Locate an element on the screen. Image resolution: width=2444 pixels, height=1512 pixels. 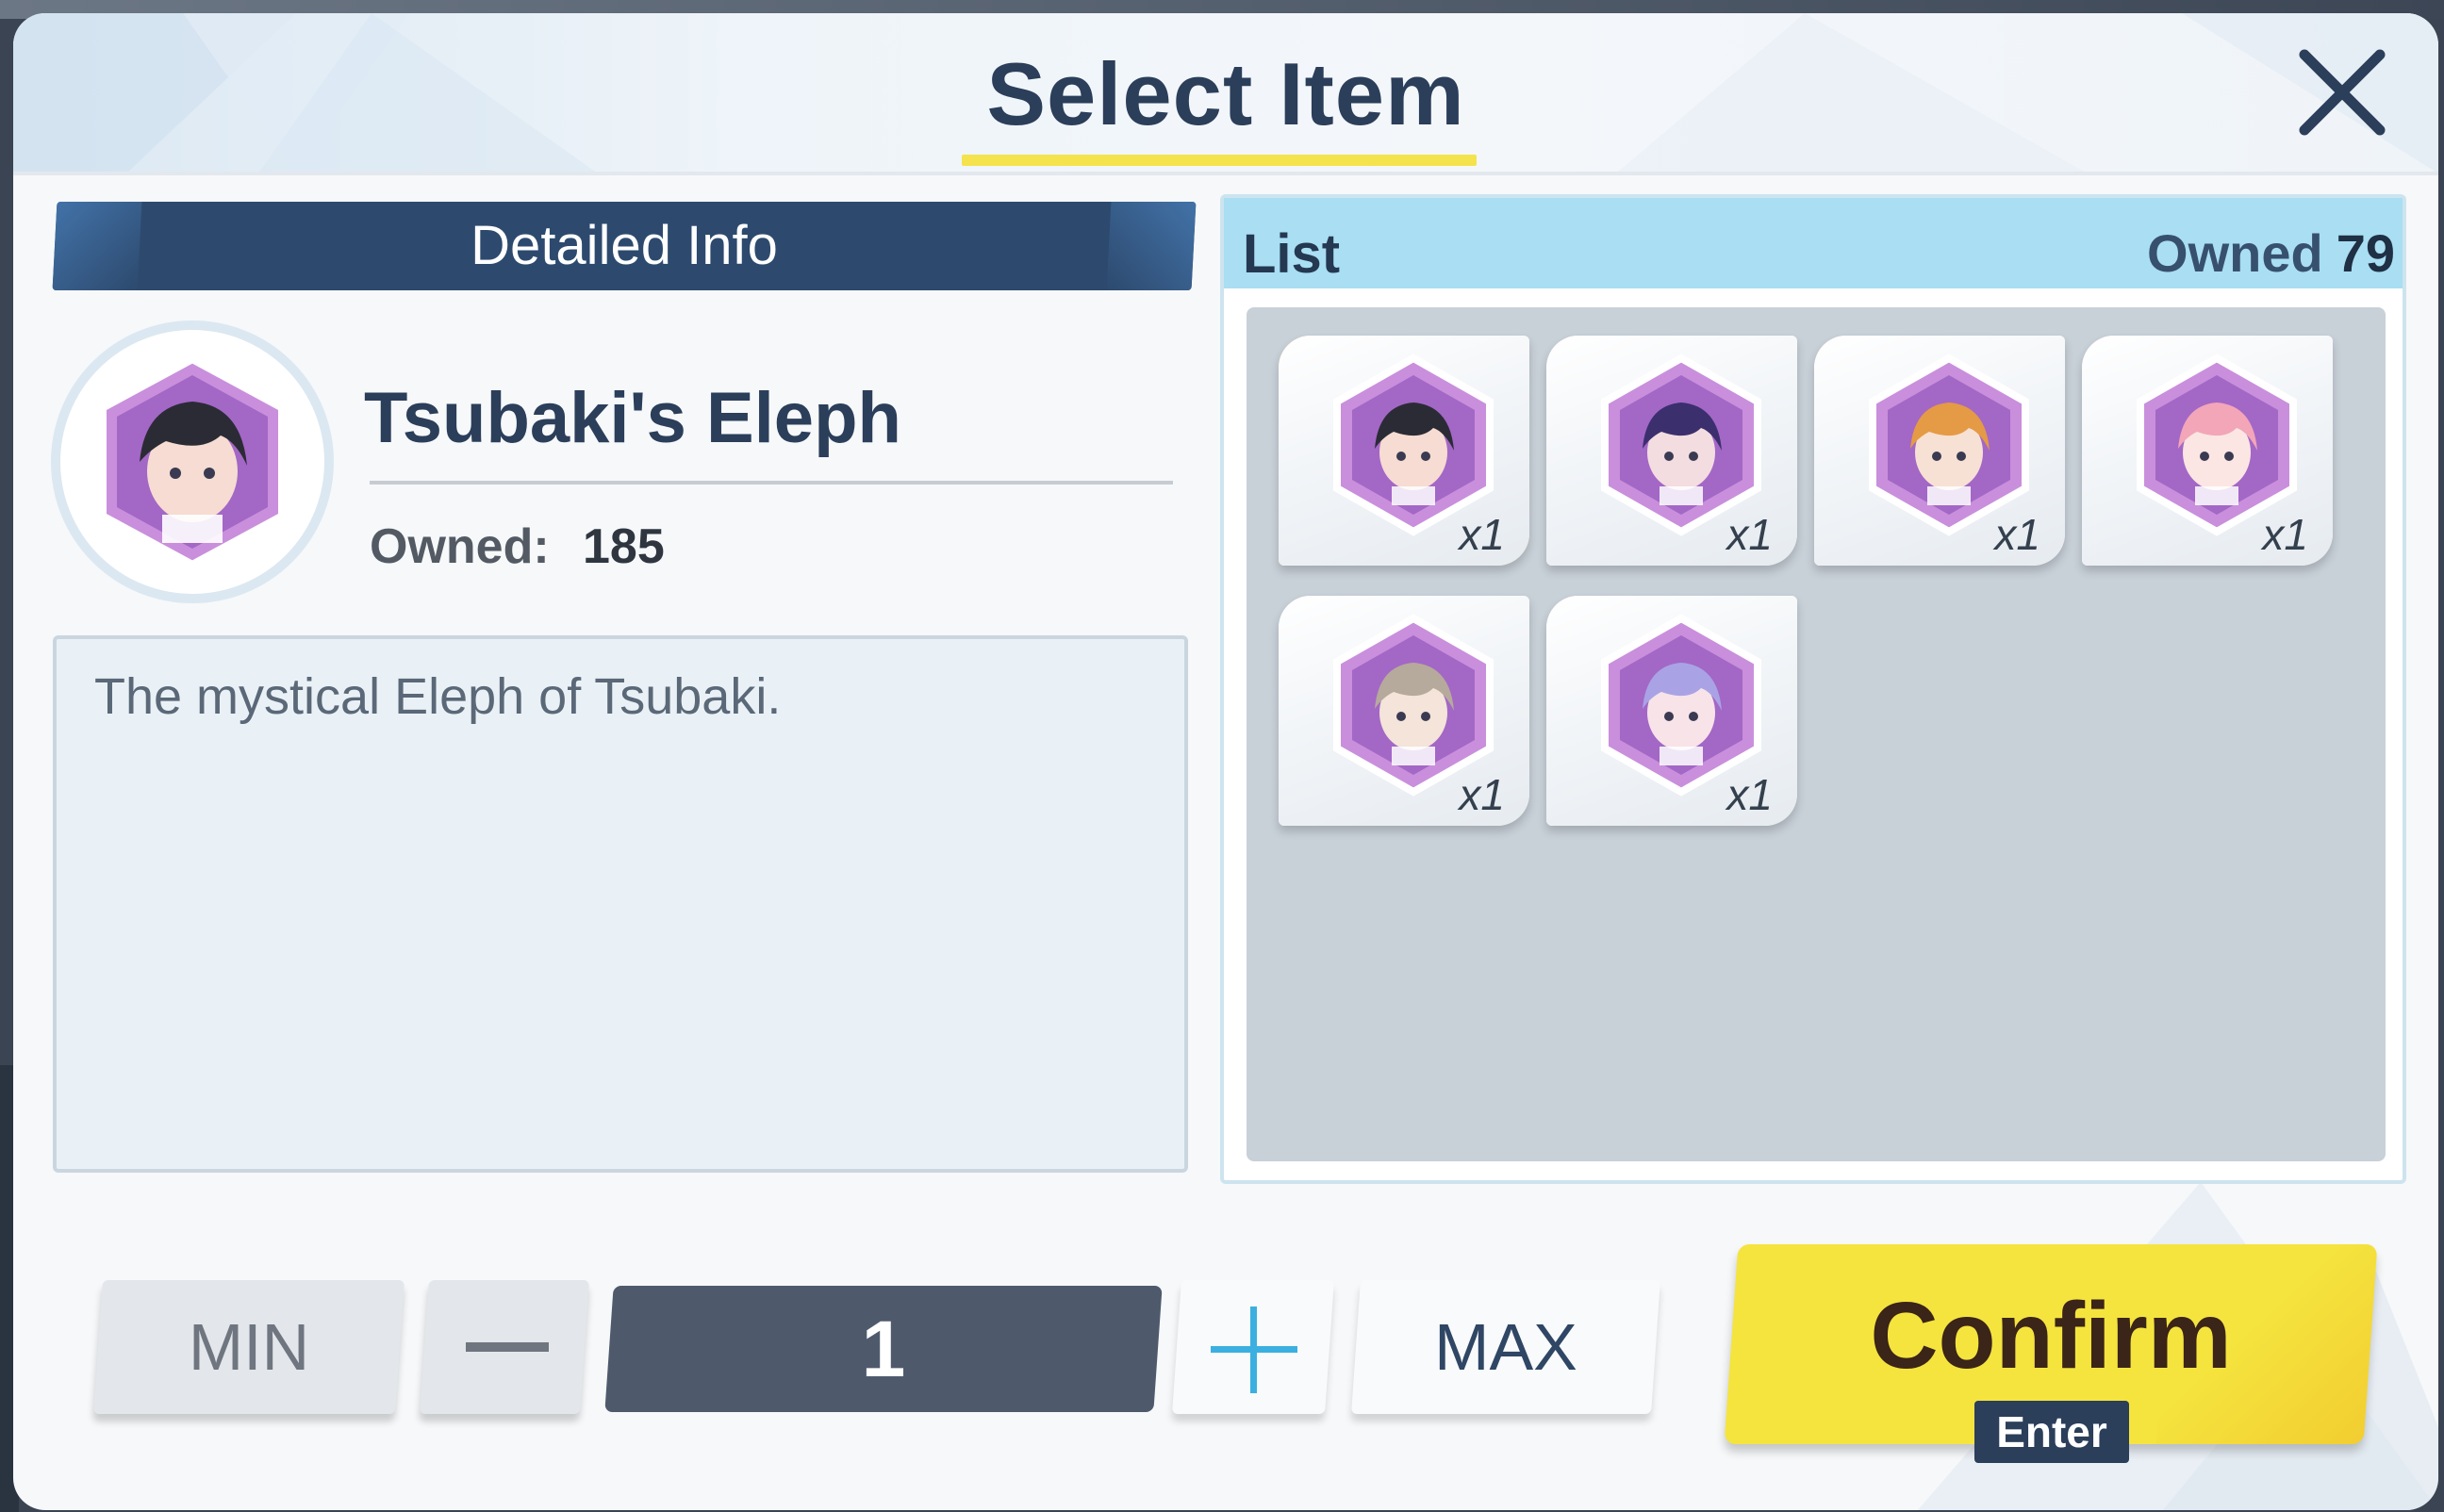
minus-icon is located at coordinates (508, 1347).